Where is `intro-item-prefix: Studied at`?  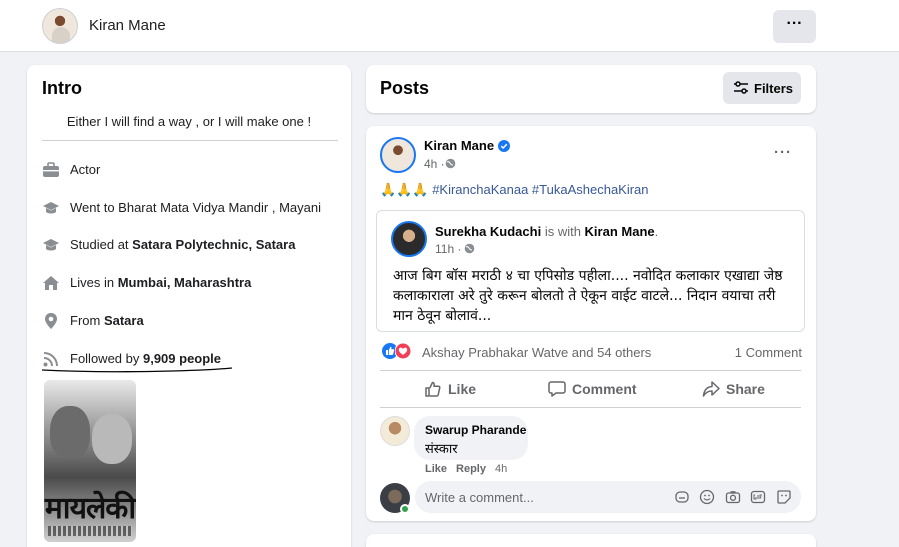 intro-item-prefix: Studied at is located at coordinates (101, 244).